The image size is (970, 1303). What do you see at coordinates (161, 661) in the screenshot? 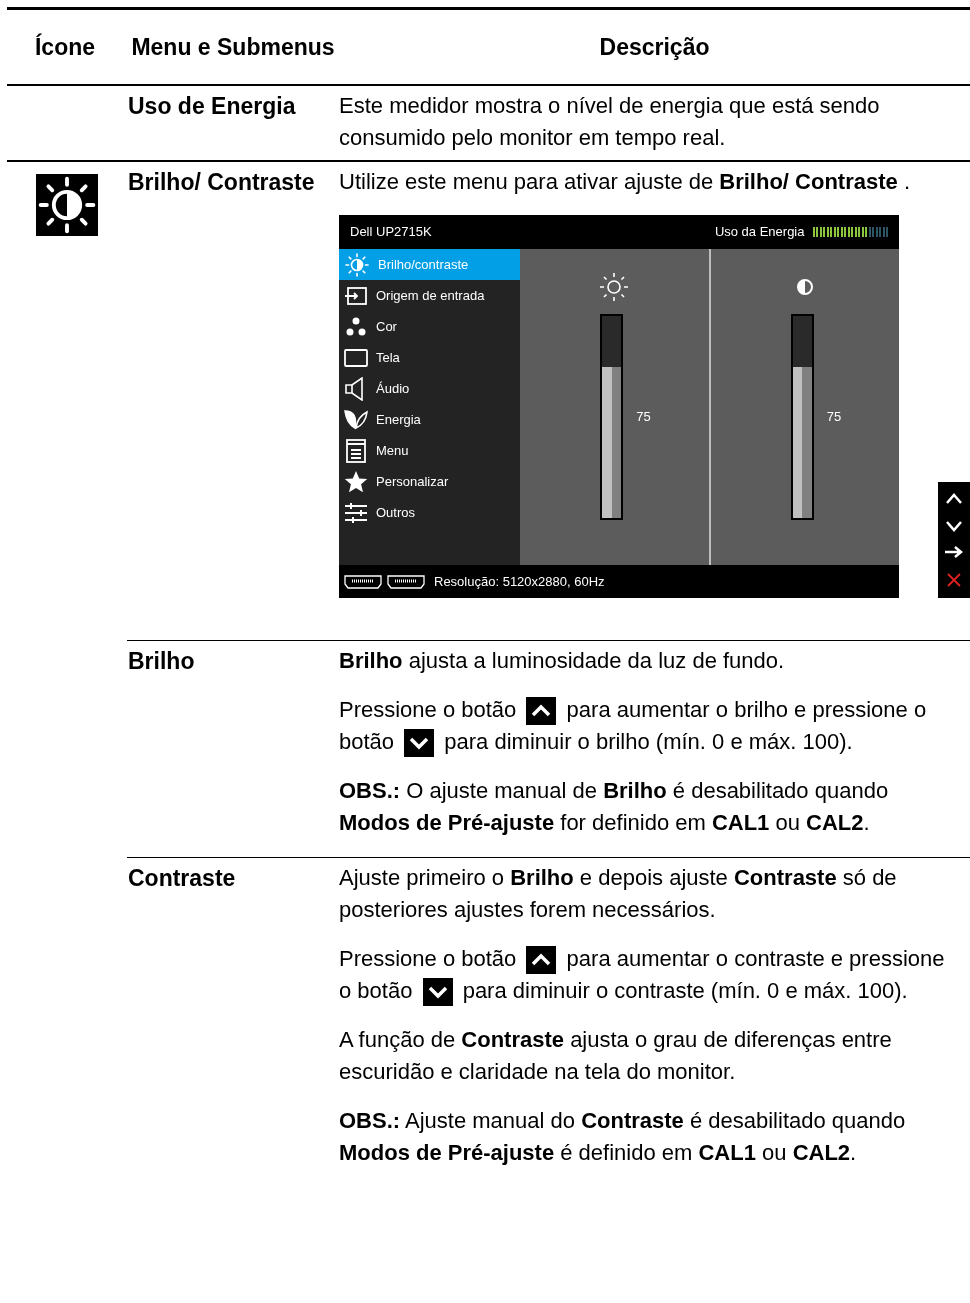
I see `menu-name: Brilho` at bounding box center [161, 661].